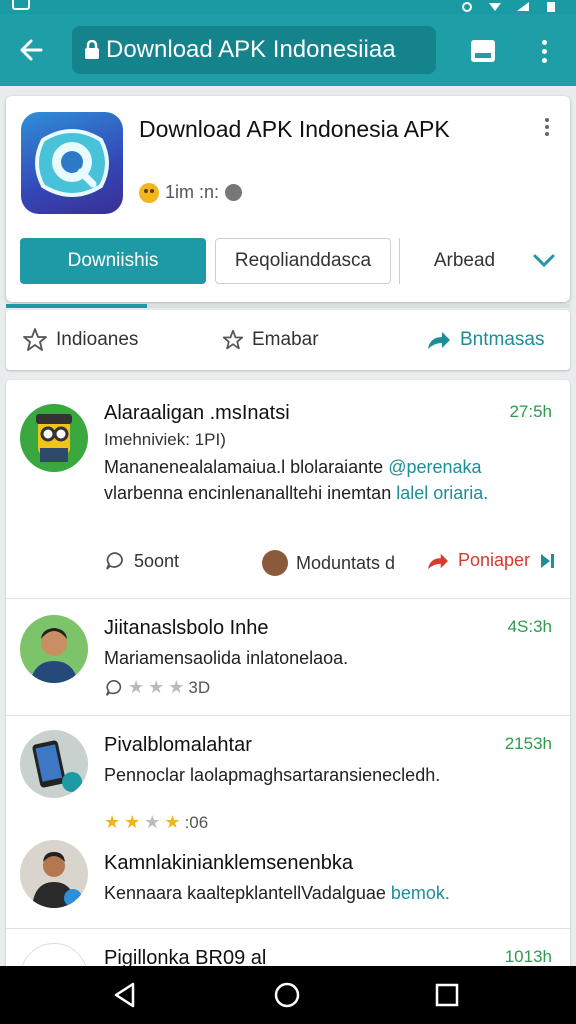 The image size is (576, 1024). I want to click on reply-label: Poniaper, so click(494, 560).